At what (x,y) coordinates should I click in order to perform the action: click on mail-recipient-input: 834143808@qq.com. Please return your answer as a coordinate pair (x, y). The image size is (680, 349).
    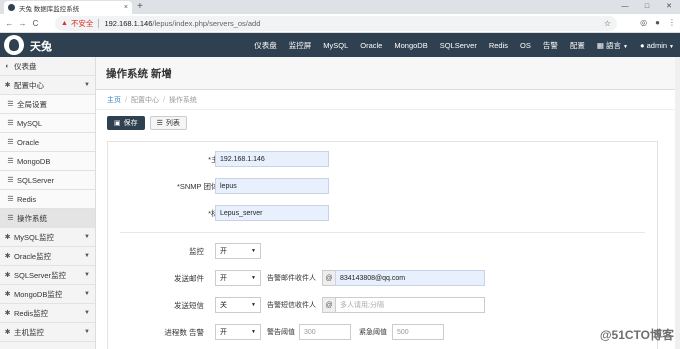
    Looking at the image, I should click on (410, 278).